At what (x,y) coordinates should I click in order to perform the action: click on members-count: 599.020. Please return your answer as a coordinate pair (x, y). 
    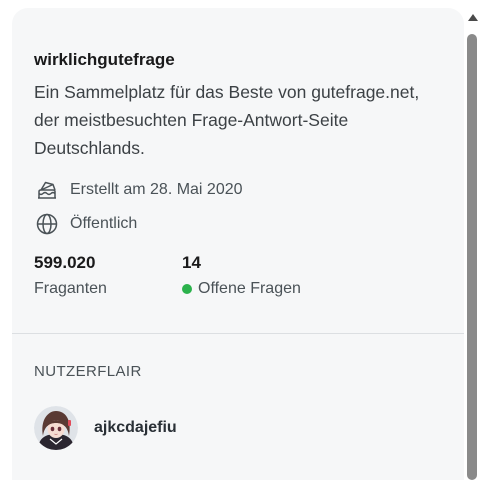
    Looking at the image, I should click on (65, 262).